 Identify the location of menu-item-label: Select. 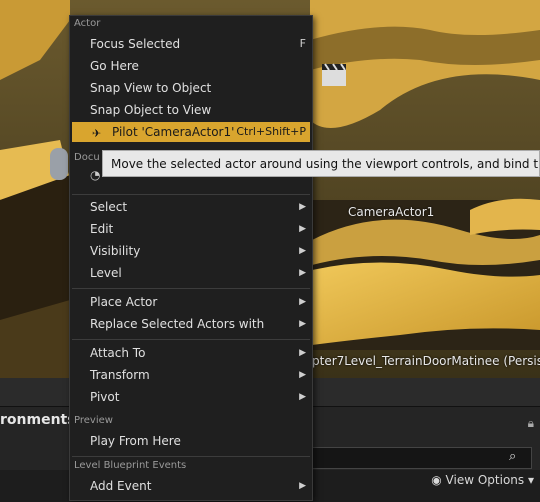
(109, 207).